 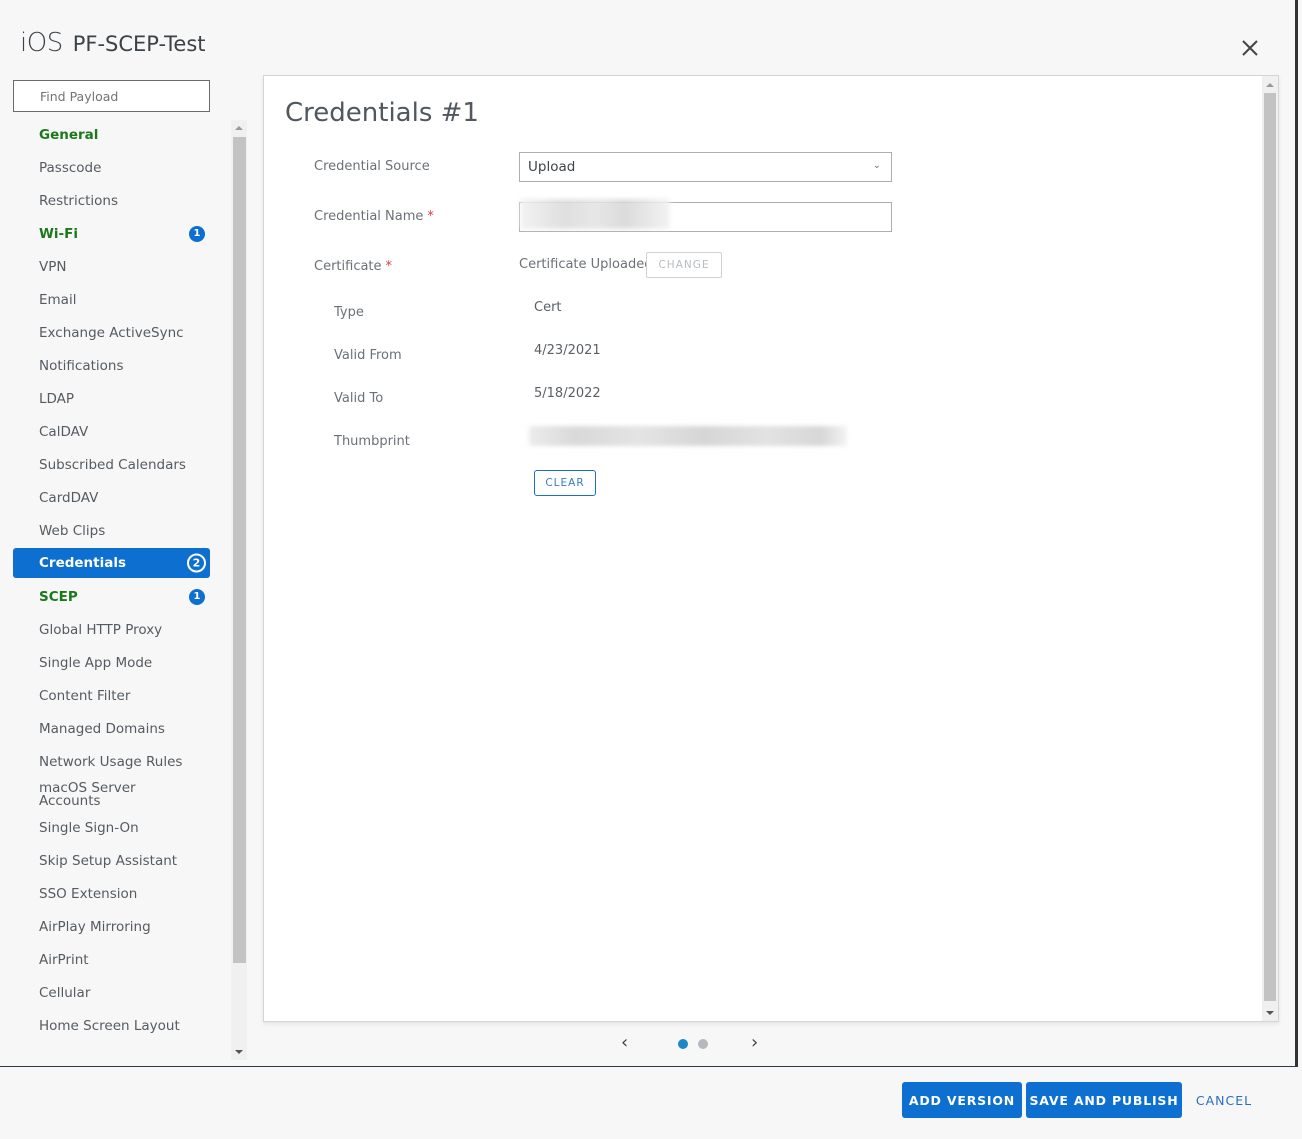 I want to click on credential-source-label: Credential Source, so click(x=372, y=166).